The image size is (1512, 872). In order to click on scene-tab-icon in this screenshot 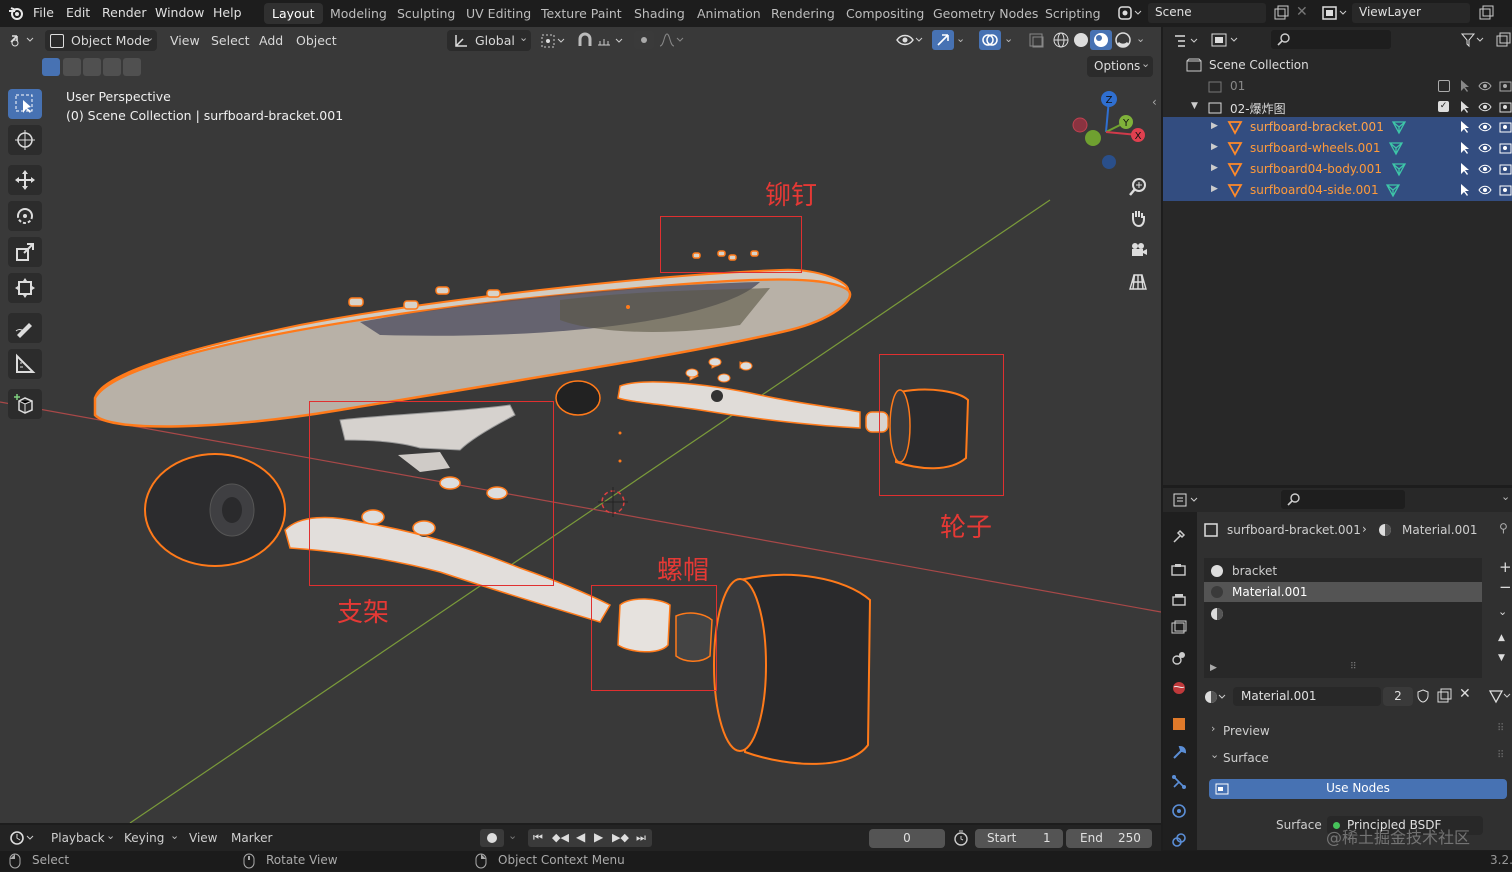, I will do `click(1179, 659)`.